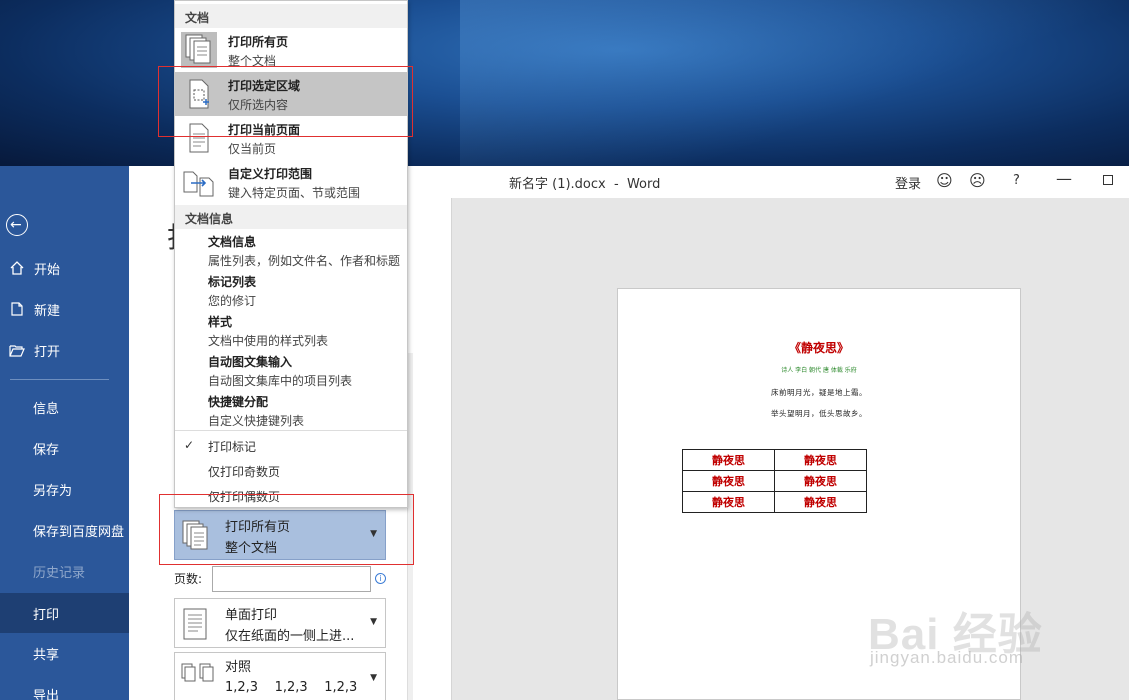 This screenshot has height=700, width=1129. Describe the element at coordinates (291, 687) in the screenshot. I see `collate-subtitle: 1,2,3 1,2,3 1,2,3` at that location.